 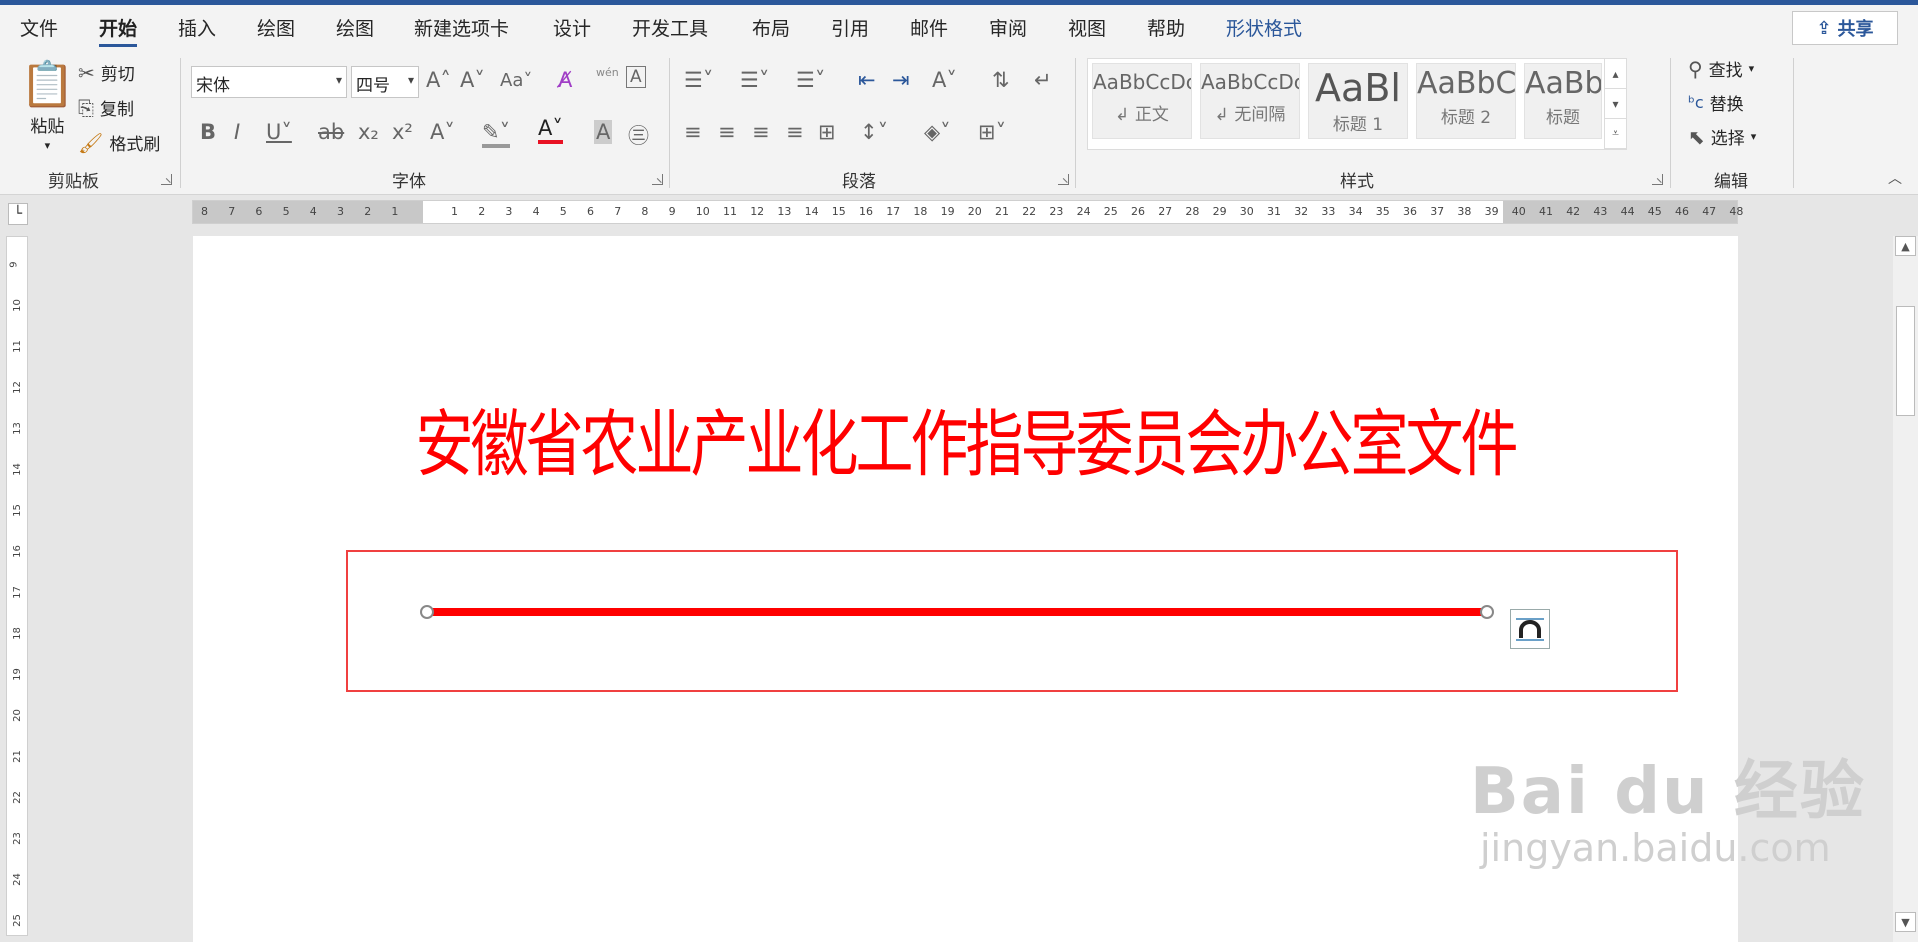 I want to click on font-color-icon: A˅, so click(x=550, y=130).